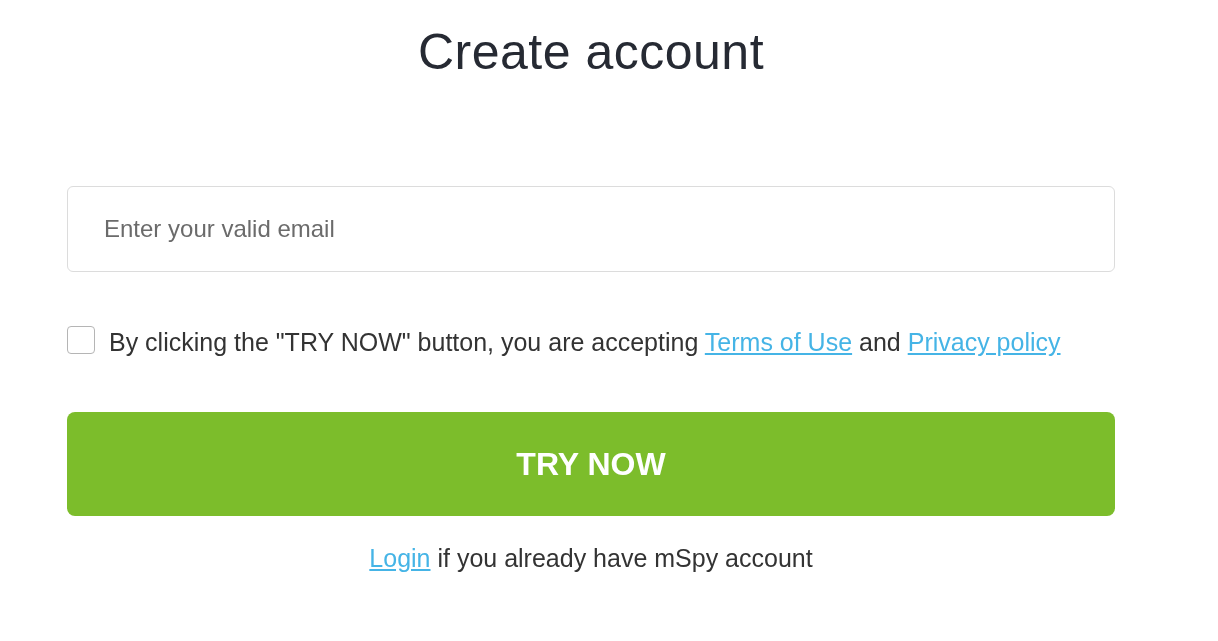  Describe the element at coordinates (591, 558) in the screenshot. I see `login-text: Login if you already have mSpy account` at that location.